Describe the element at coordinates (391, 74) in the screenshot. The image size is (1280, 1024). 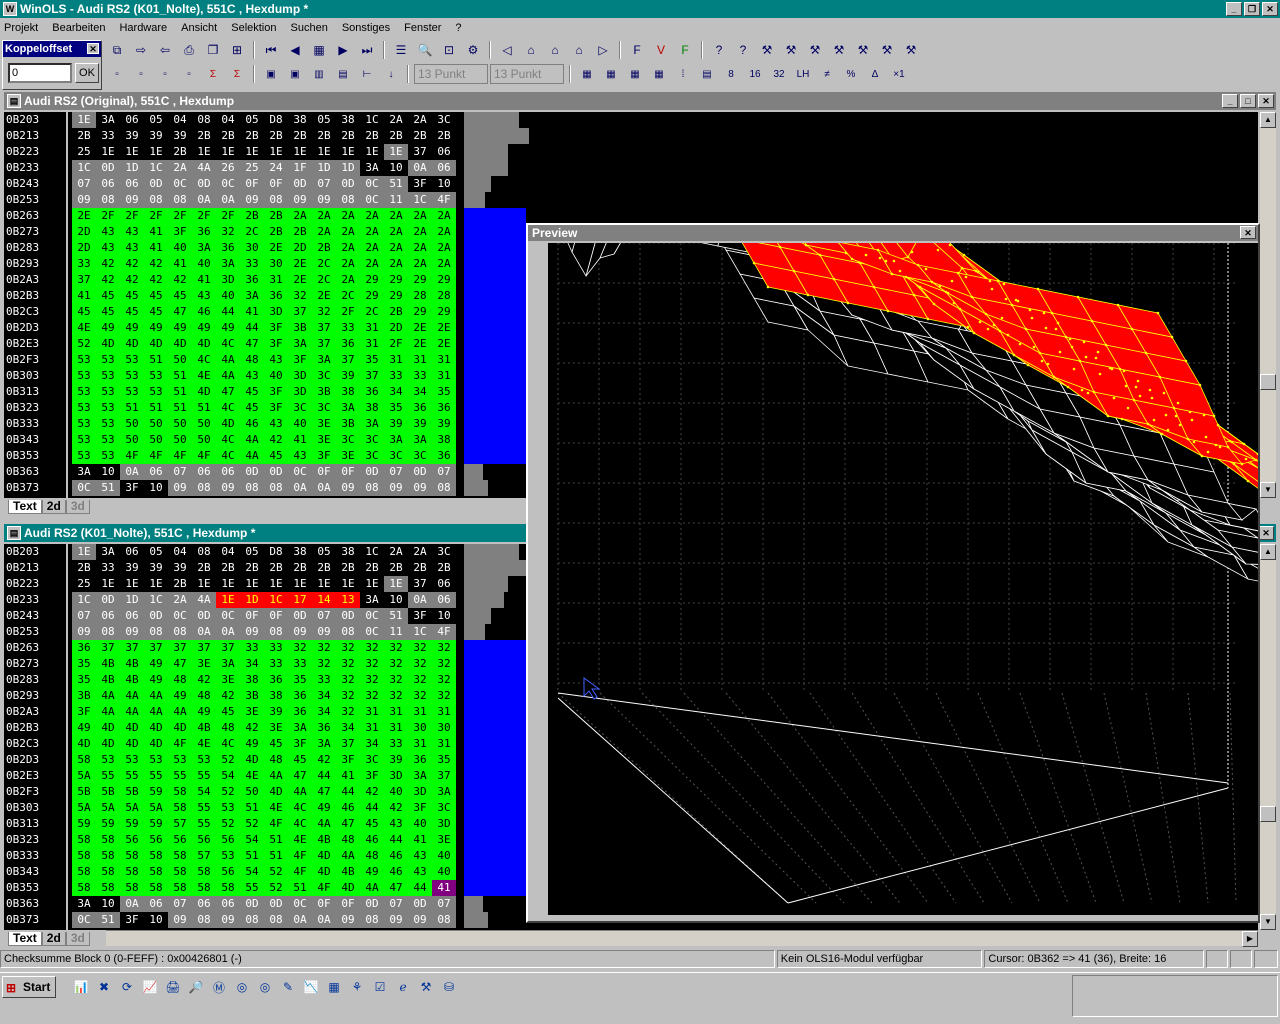
I see `cursor2-icon: ↓` at that location.